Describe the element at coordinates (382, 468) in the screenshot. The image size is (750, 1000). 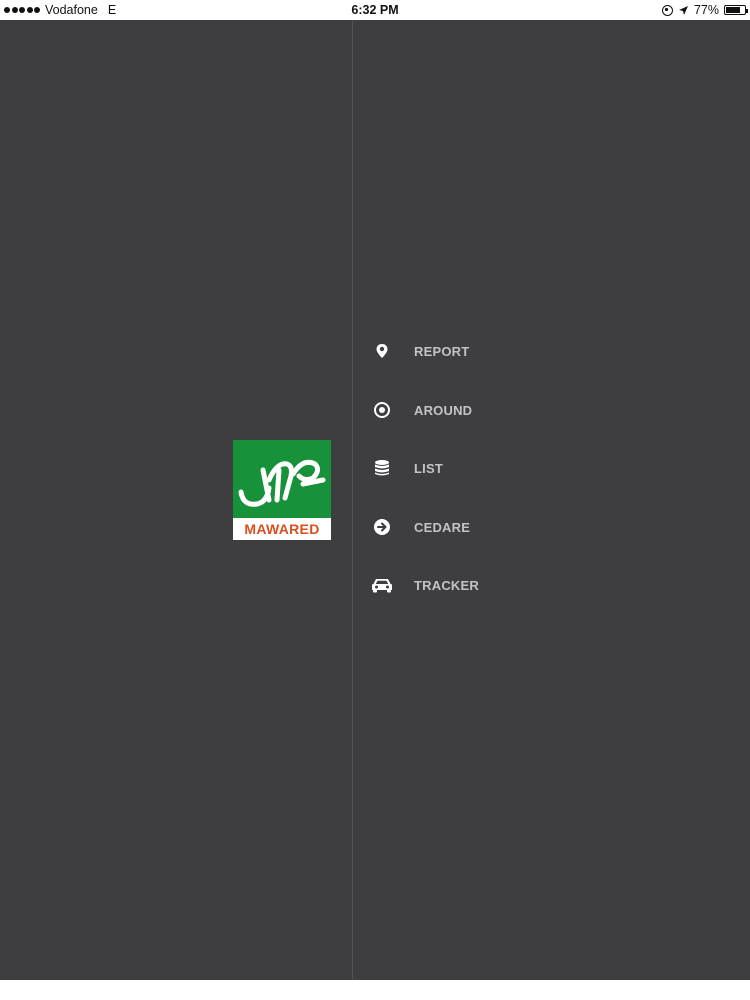
I see `database-icon` at that location.